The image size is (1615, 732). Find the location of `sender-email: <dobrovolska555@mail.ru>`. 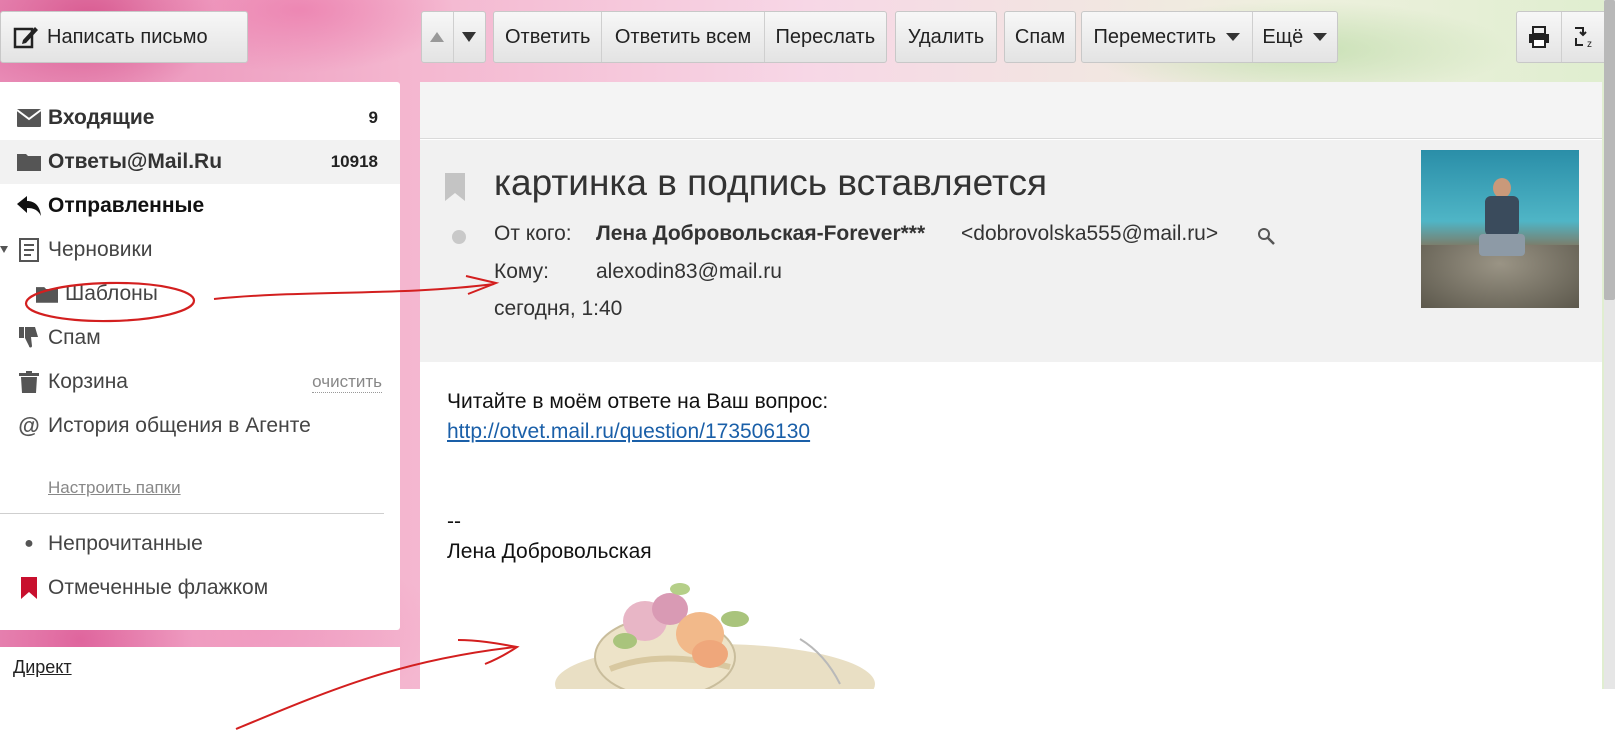

sender-email: <dobrovolska555@mail.ru> is located at coordinates (1089, 234).